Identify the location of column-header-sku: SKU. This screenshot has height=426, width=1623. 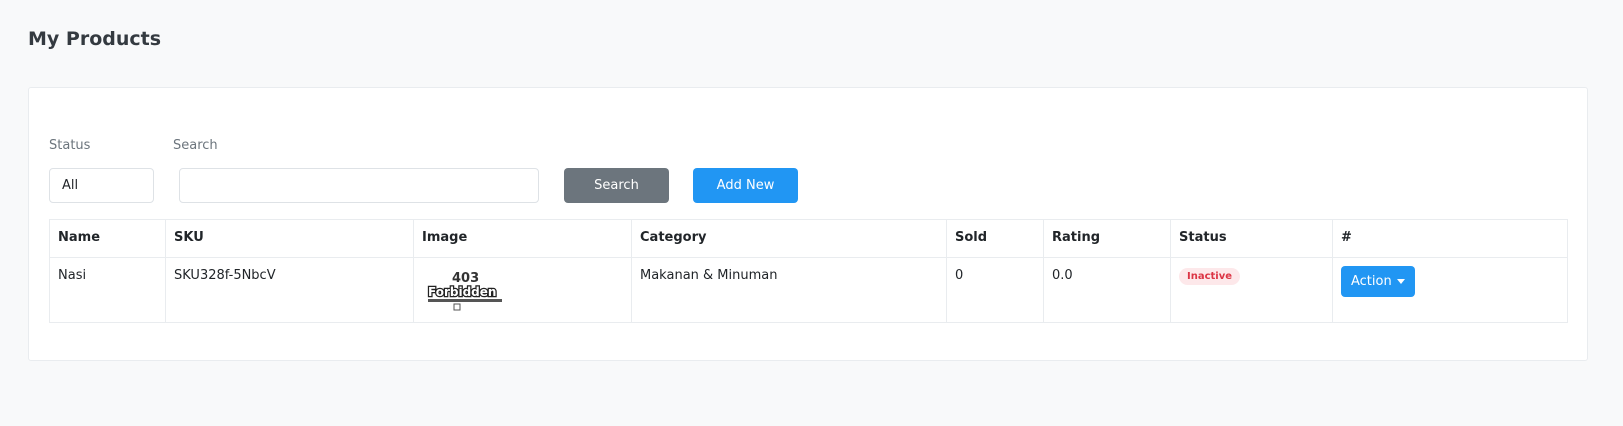
(289, 238).